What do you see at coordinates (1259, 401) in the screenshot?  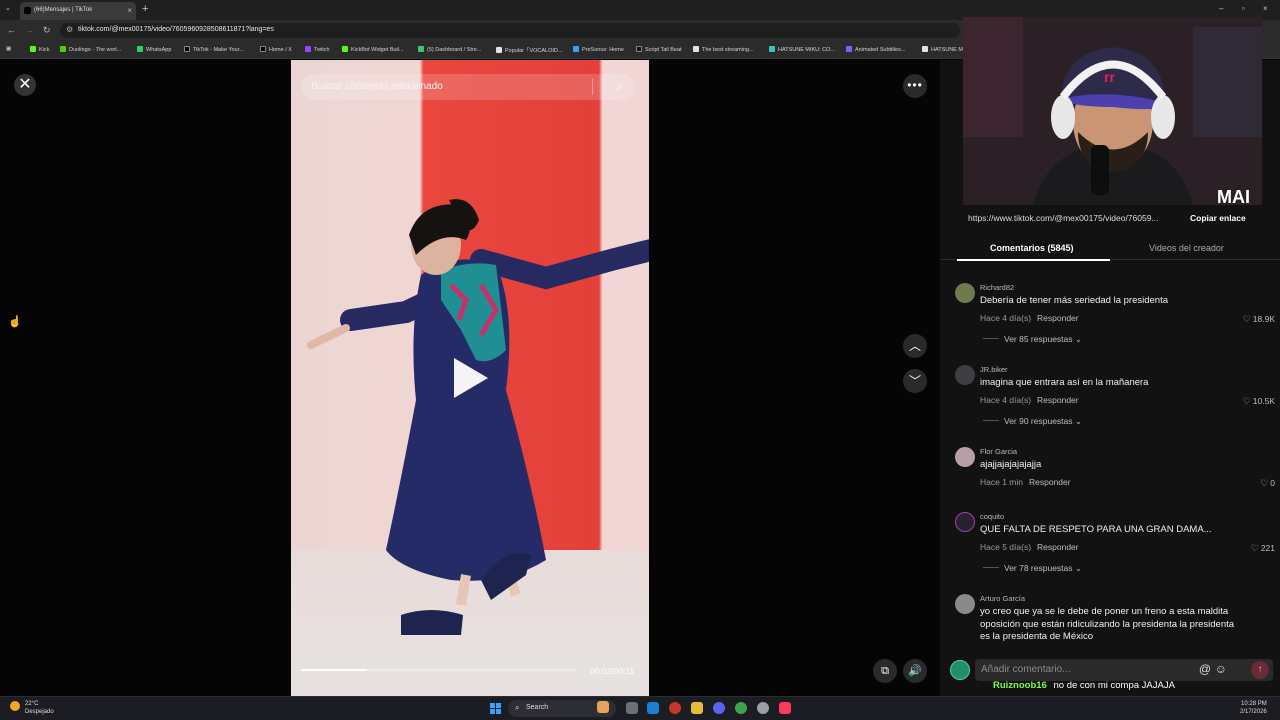 I see `comment-likes: ♡ 10.5K` at bounding box center [1259, 401].